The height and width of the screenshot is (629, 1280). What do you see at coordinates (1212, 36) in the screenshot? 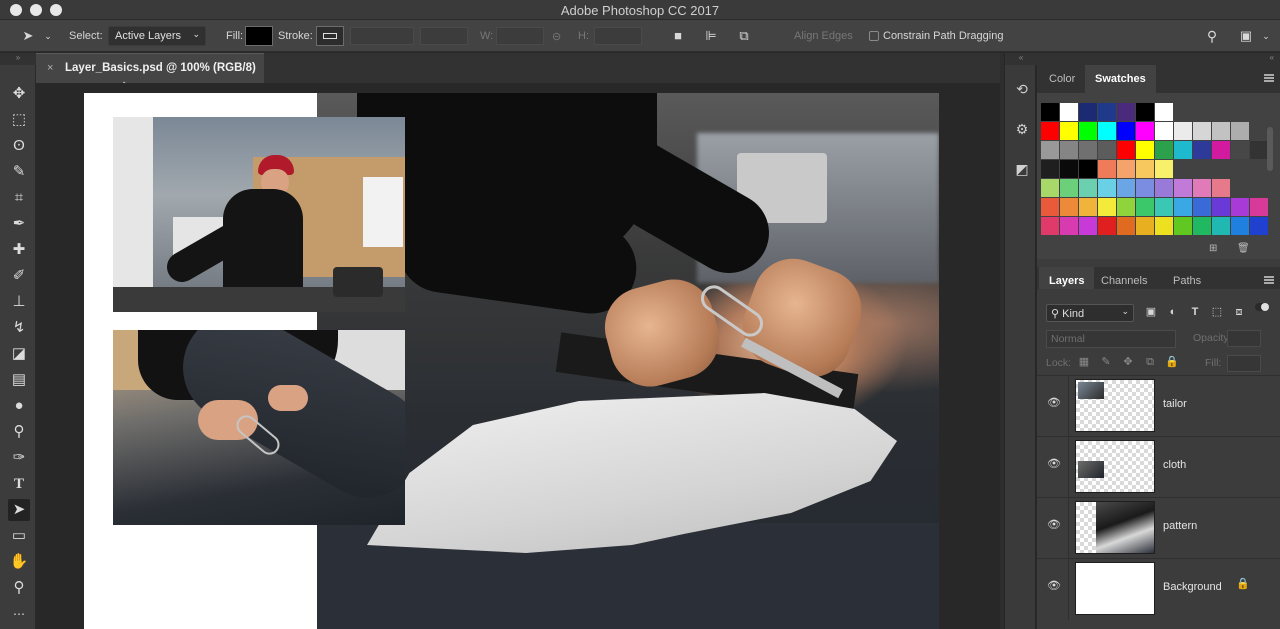
I see `search-icon: ⚲` at bounding box center [1212, 36].